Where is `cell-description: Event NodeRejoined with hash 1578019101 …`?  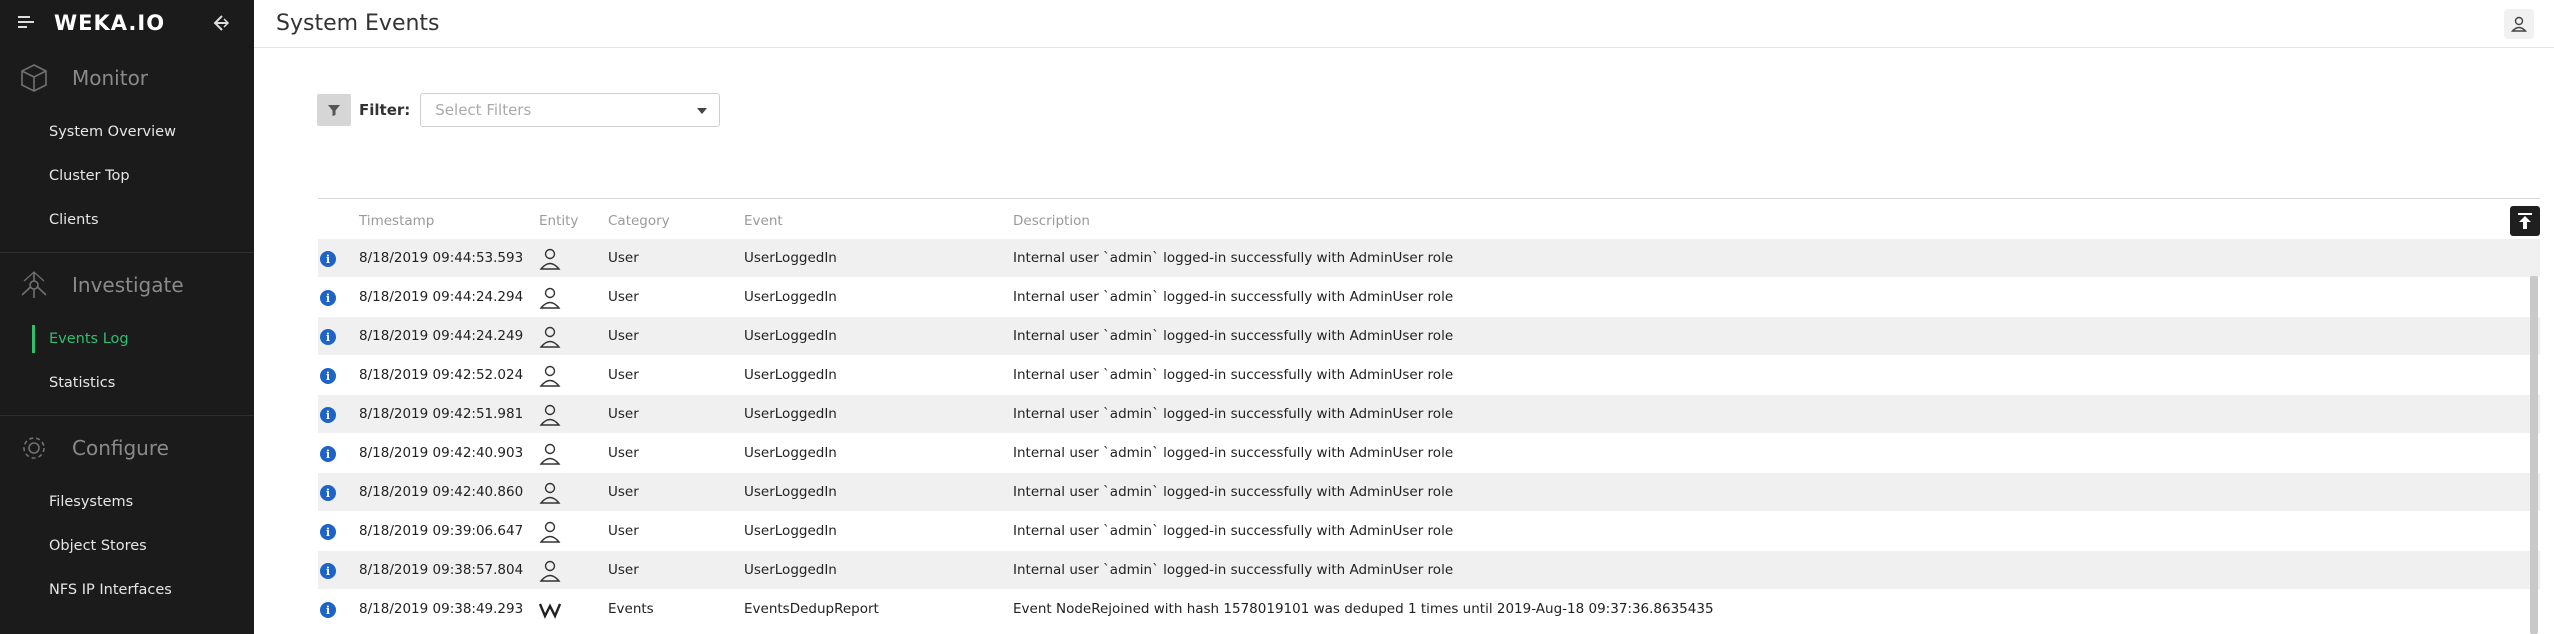 cell-description: Event NodeRejoined with hash 1578019101 … is located at coordinates (1363, 609).